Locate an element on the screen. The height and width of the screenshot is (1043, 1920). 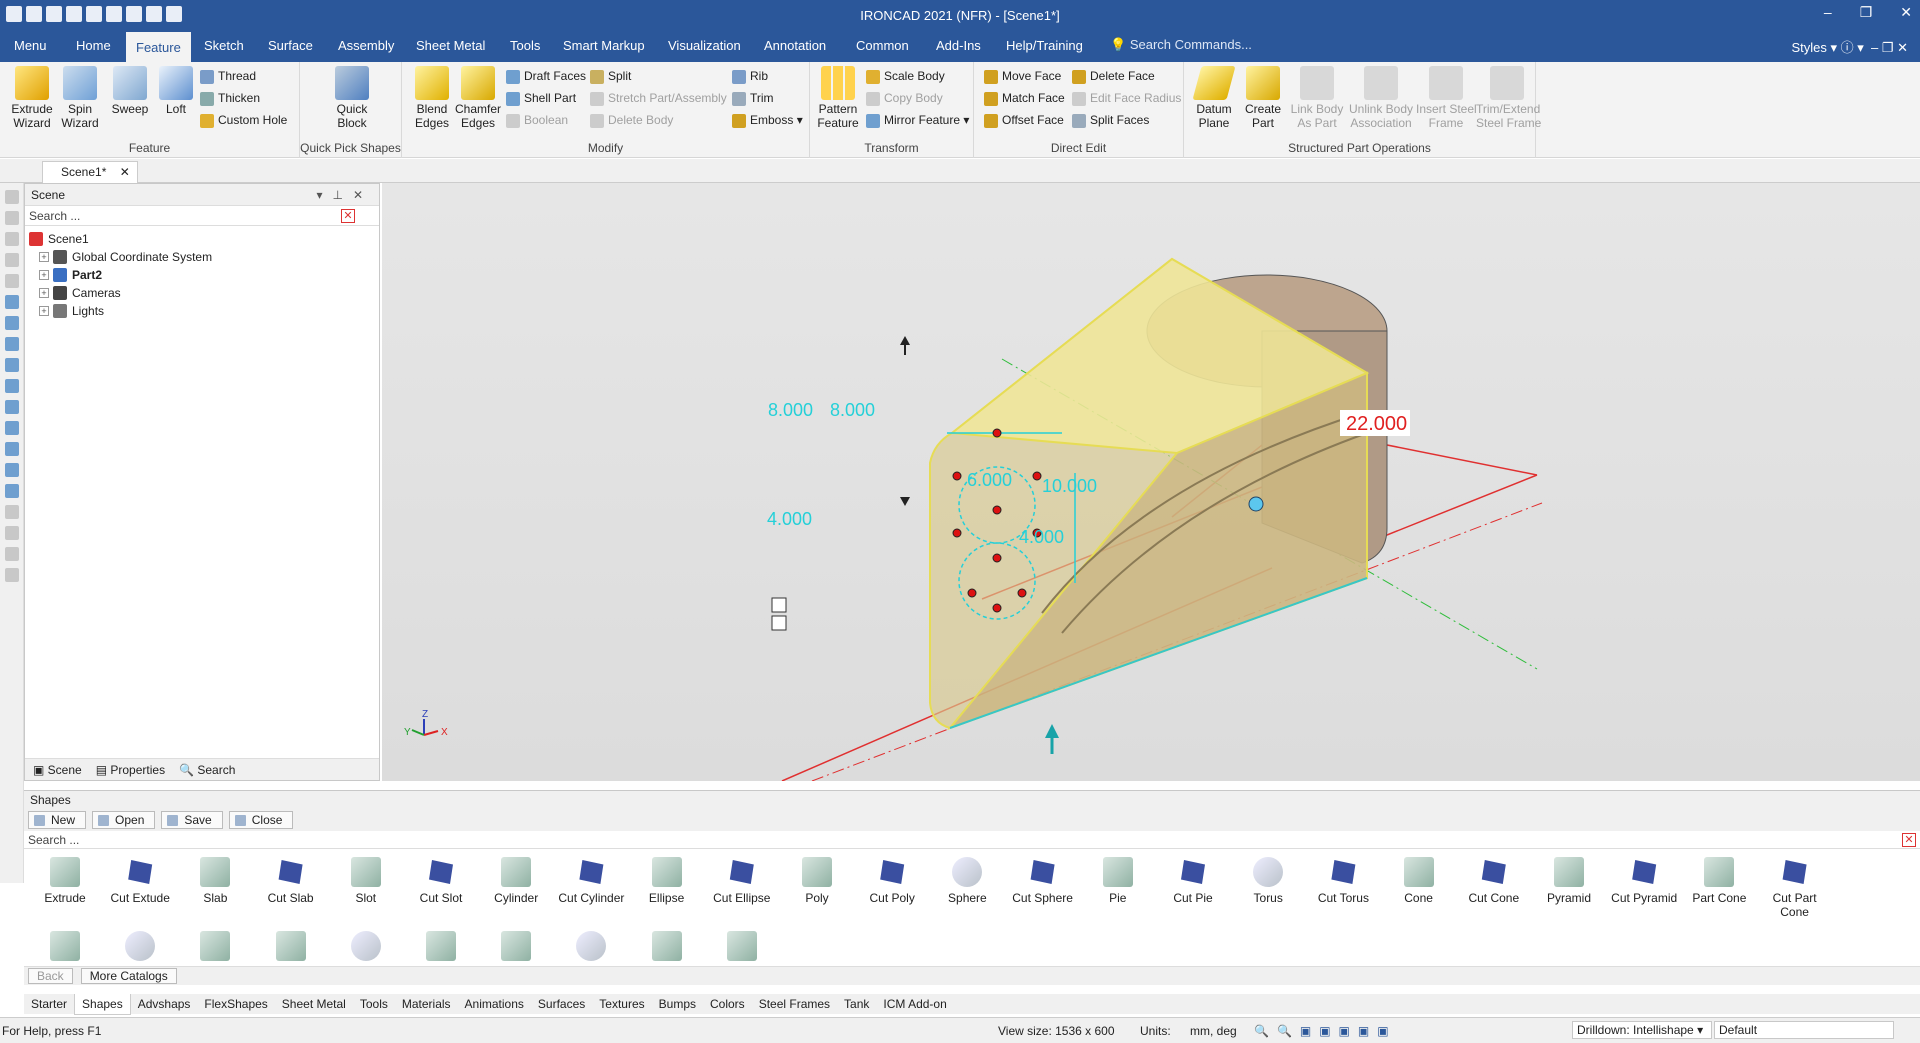
dim-label: 10.000 is located at coordinates (1069, 486).